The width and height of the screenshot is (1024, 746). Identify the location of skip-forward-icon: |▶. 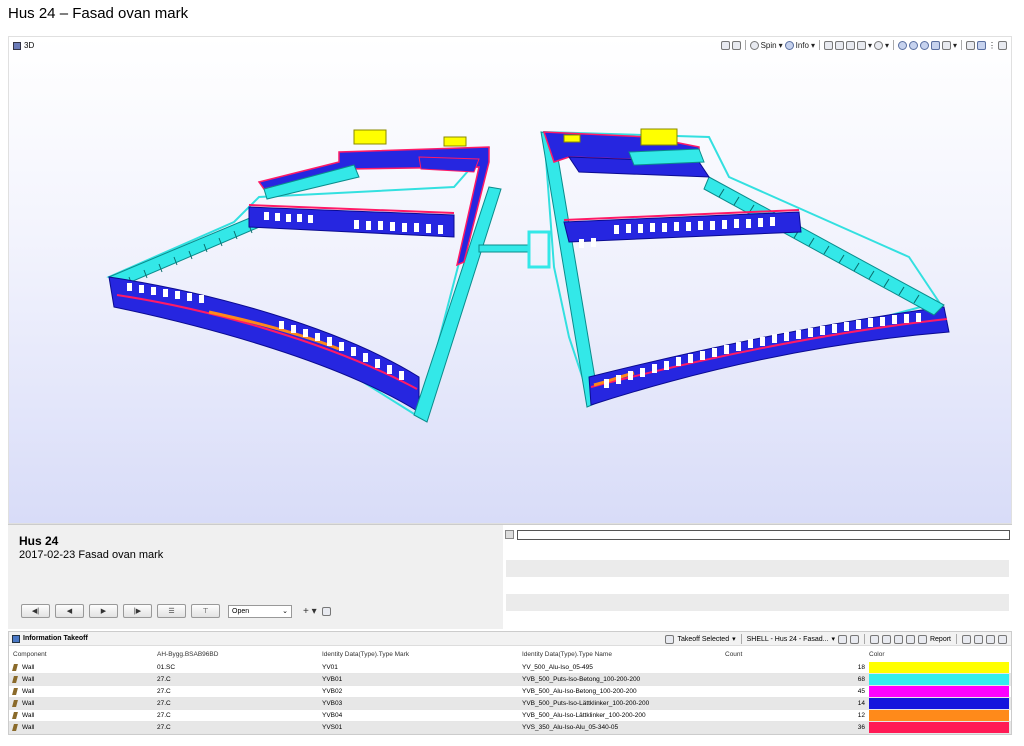
(137, 611).